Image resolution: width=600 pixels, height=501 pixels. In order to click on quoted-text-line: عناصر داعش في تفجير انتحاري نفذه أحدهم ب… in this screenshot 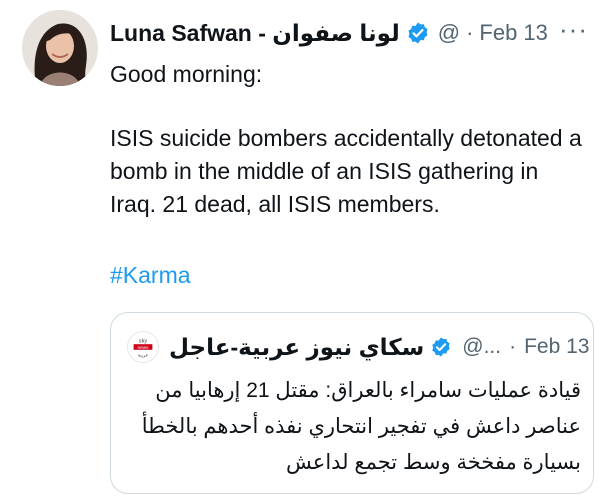, I will do `click(361, 426)`.